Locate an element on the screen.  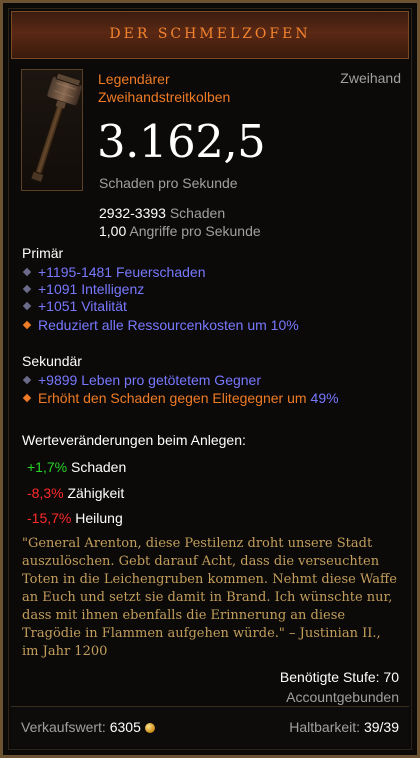
secondary-affix: +9899 Leben pro getötetem Gegner is located at coordinates (141, 380).